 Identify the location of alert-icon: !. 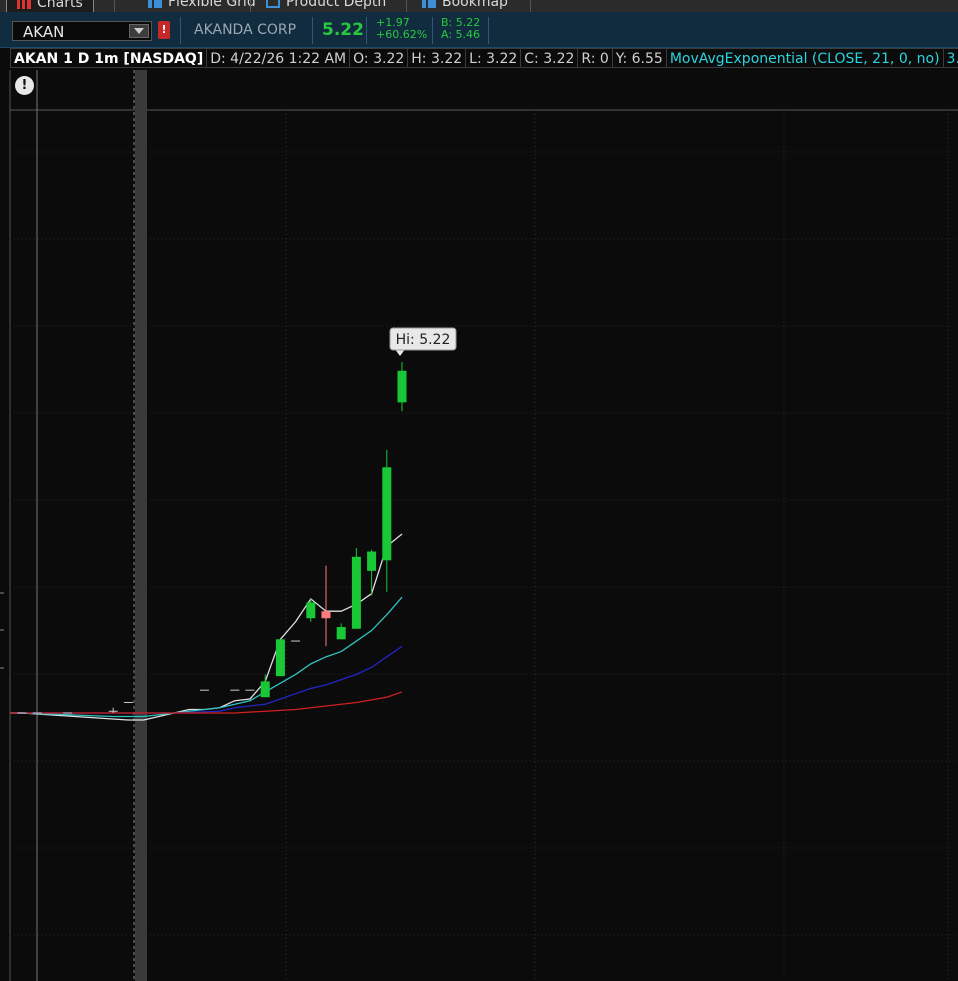
(24, 85).